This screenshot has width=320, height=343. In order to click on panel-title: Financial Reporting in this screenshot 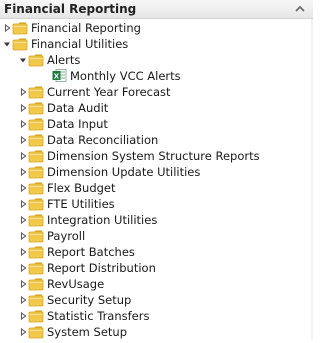, I will do `click(70, 9)`.